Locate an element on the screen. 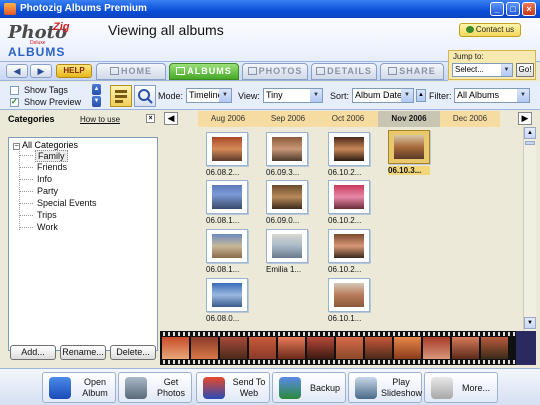  filter-label: Filter: is located at coordinates (440, 96).